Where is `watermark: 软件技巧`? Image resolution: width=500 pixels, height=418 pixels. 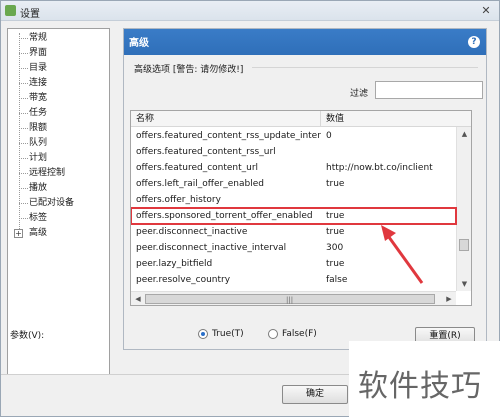
watermark: 软件技巧 is located at coordinates (424, 379).